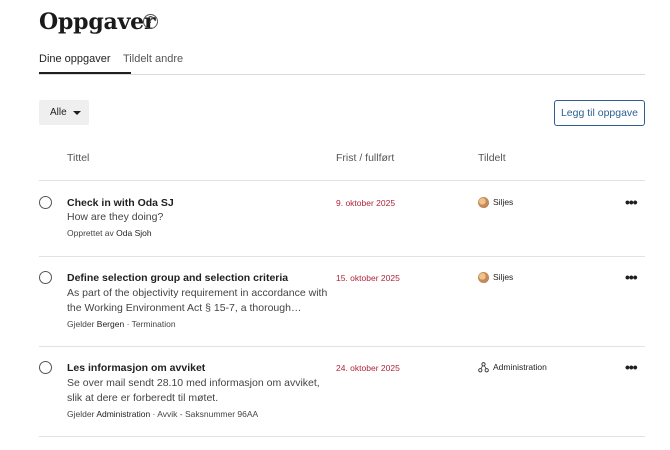 The width and height of the screenshot is (670, 450). What do you see at coordinates (110, 324) in the screenshot?
I see `task-meta-link: Bergen` at bounding box center [110, 324].